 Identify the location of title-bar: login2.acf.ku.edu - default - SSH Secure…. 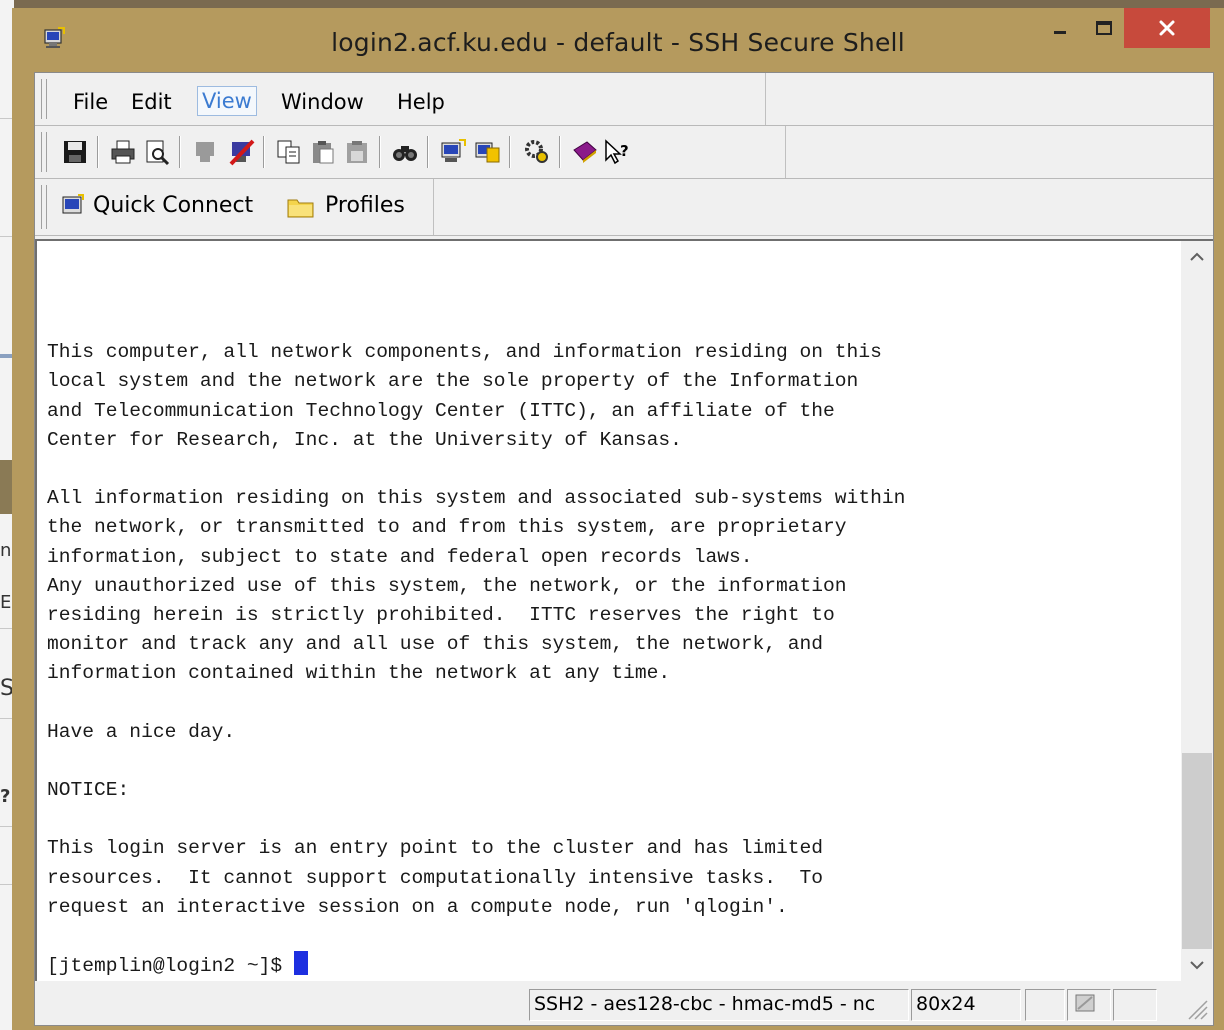
(618, 42).